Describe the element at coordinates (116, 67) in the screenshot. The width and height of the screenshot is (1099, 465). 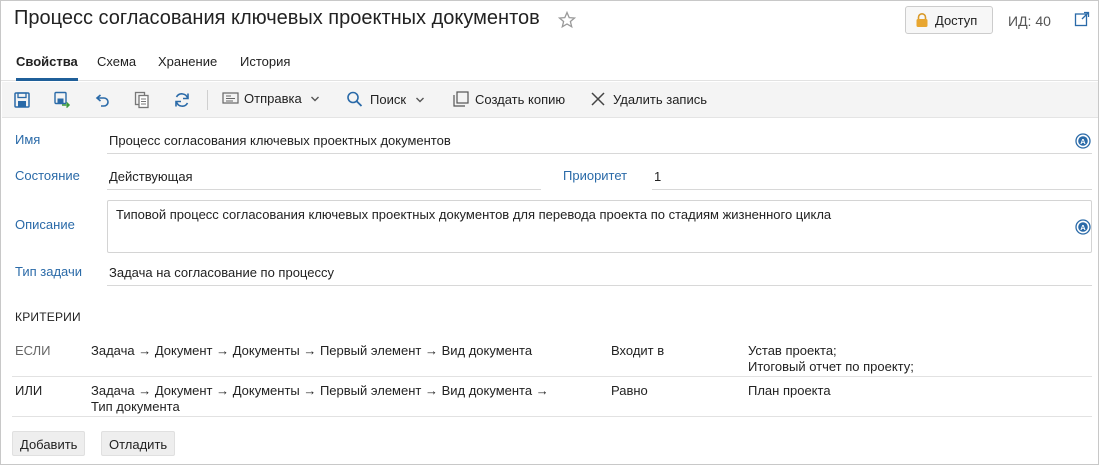
I see `tab-scheme: Схема` at that location.